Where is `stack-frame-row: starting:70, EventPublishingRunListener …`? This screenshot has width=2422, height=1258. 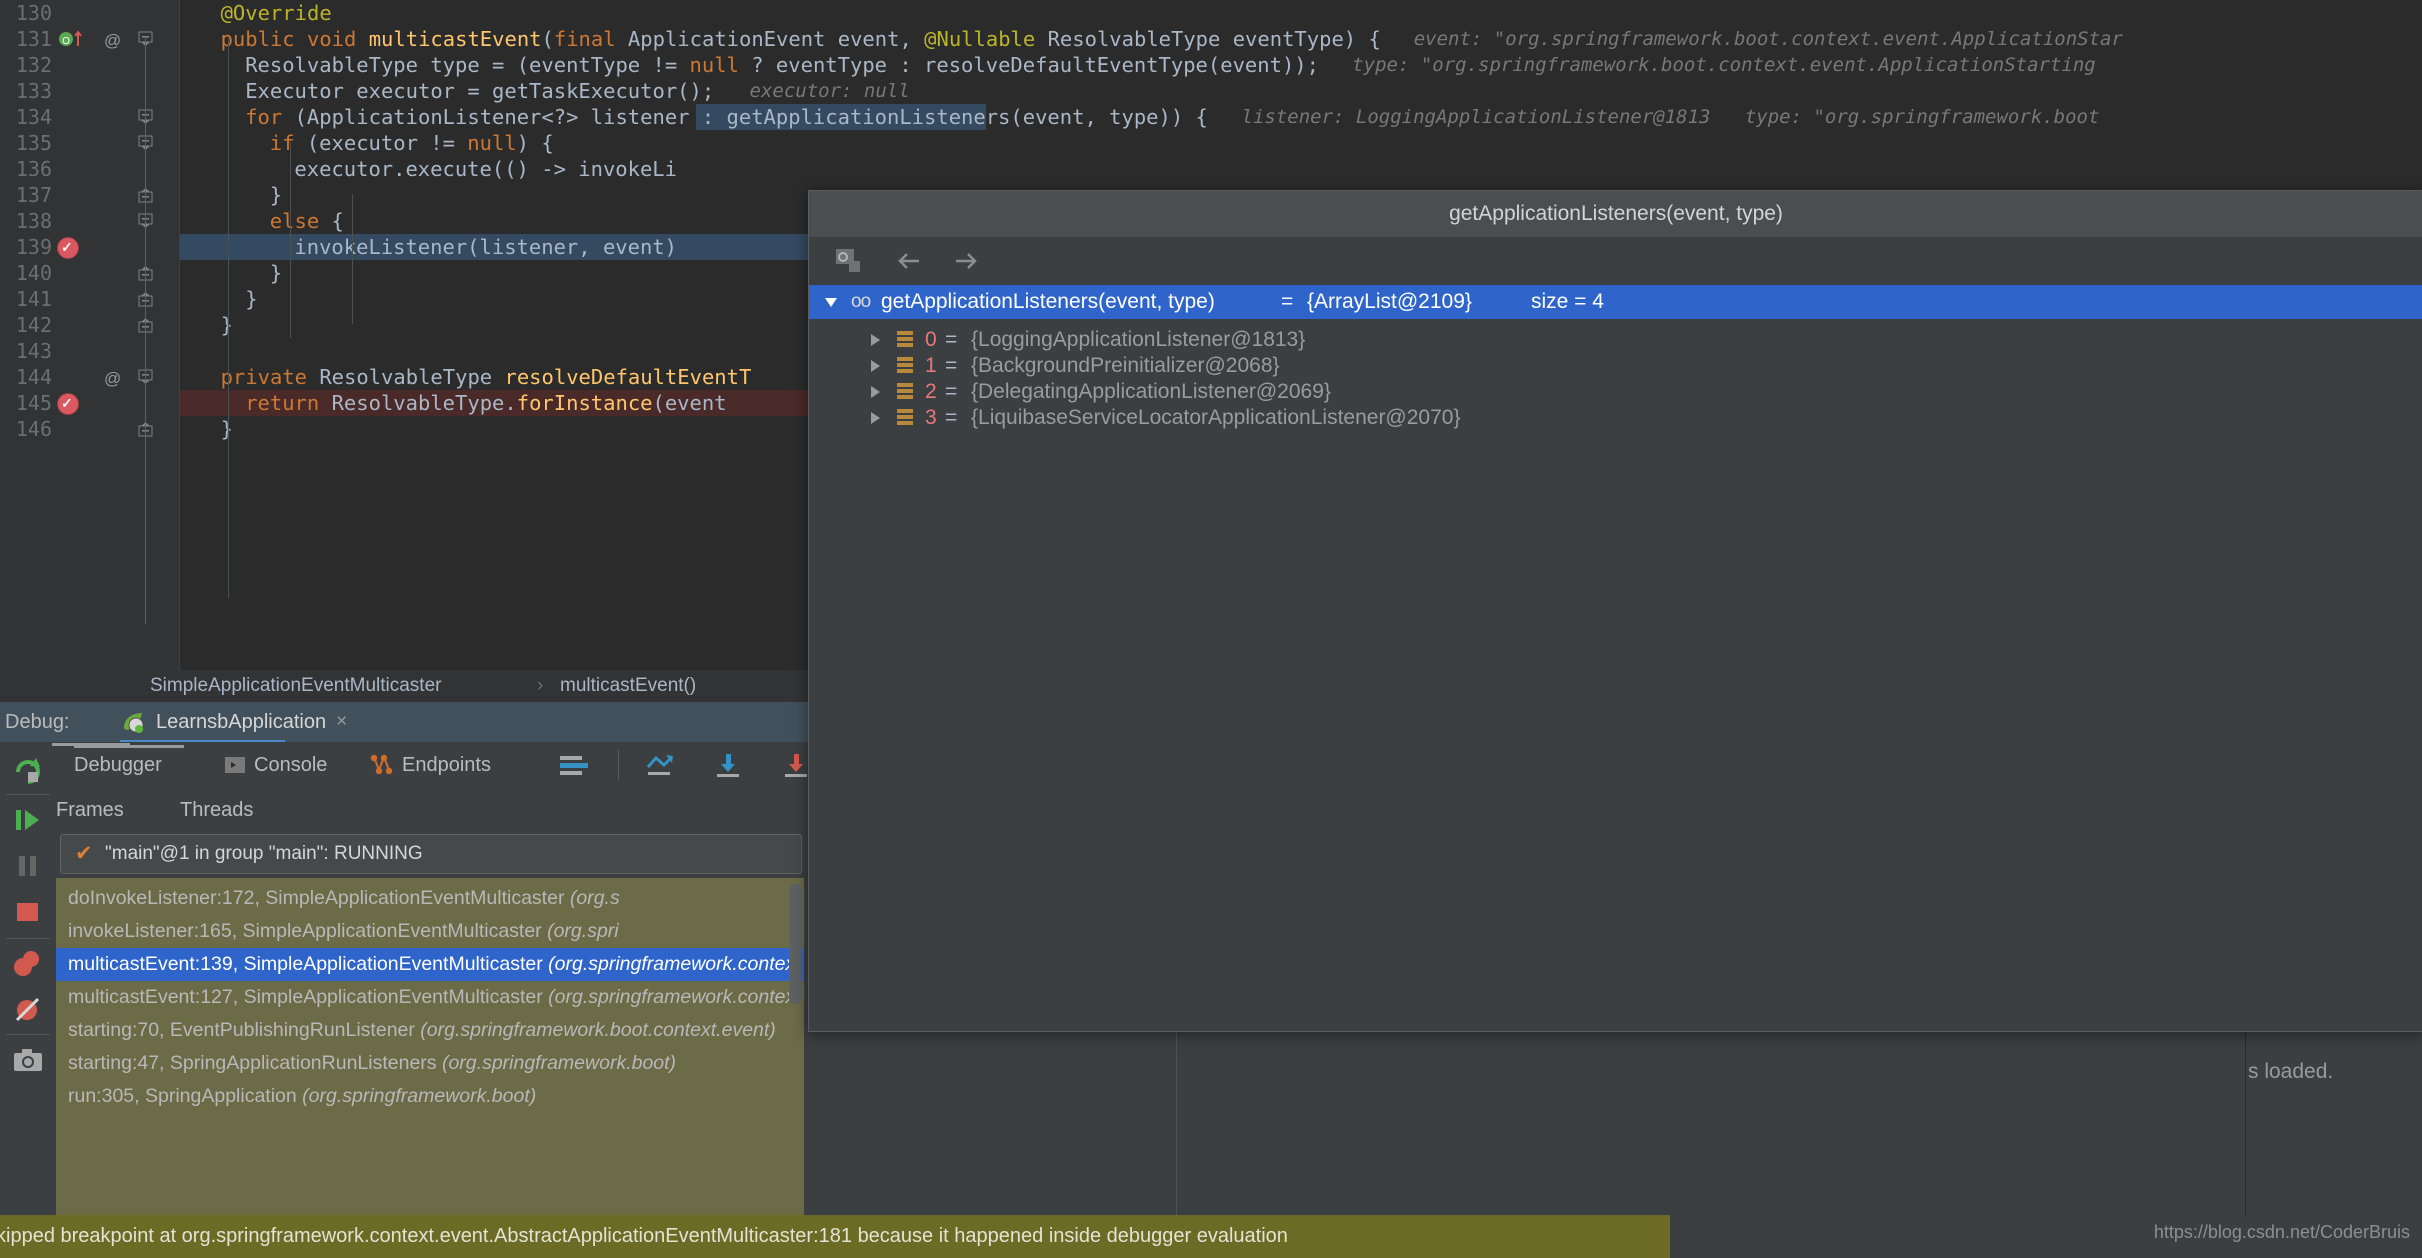
stack-frame-row: starting:70, EventPublishingRunListener … is located at coordinates (430, 1030).